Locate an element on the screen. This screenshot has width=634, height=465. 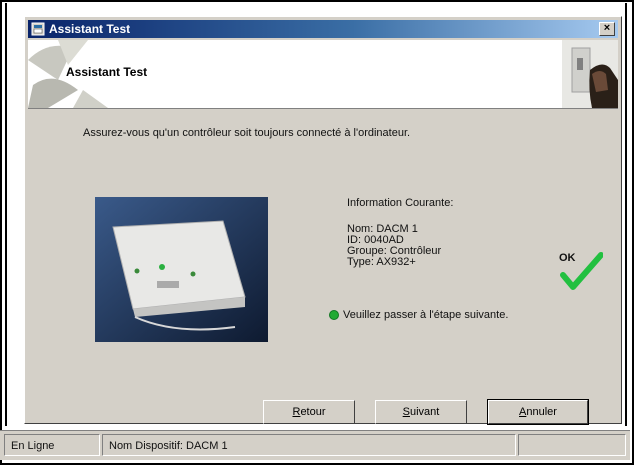
info-heading: Information Courante: is located at coordinates (400, 203).